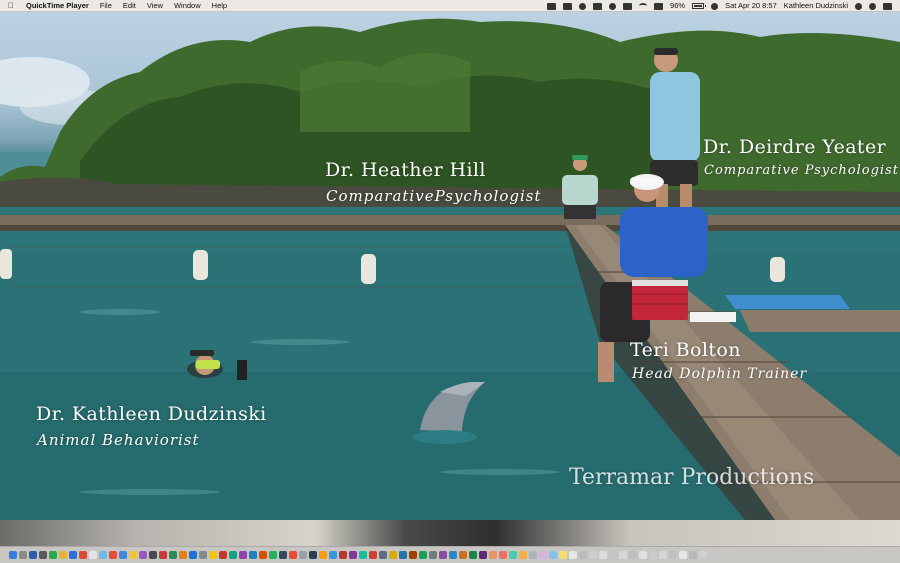 The image size is (900, 563). What do you see at coordinates (57, 5) in the screenshot?
I see `app-menu: QuickTime Player` at bounding box center [57, 5].